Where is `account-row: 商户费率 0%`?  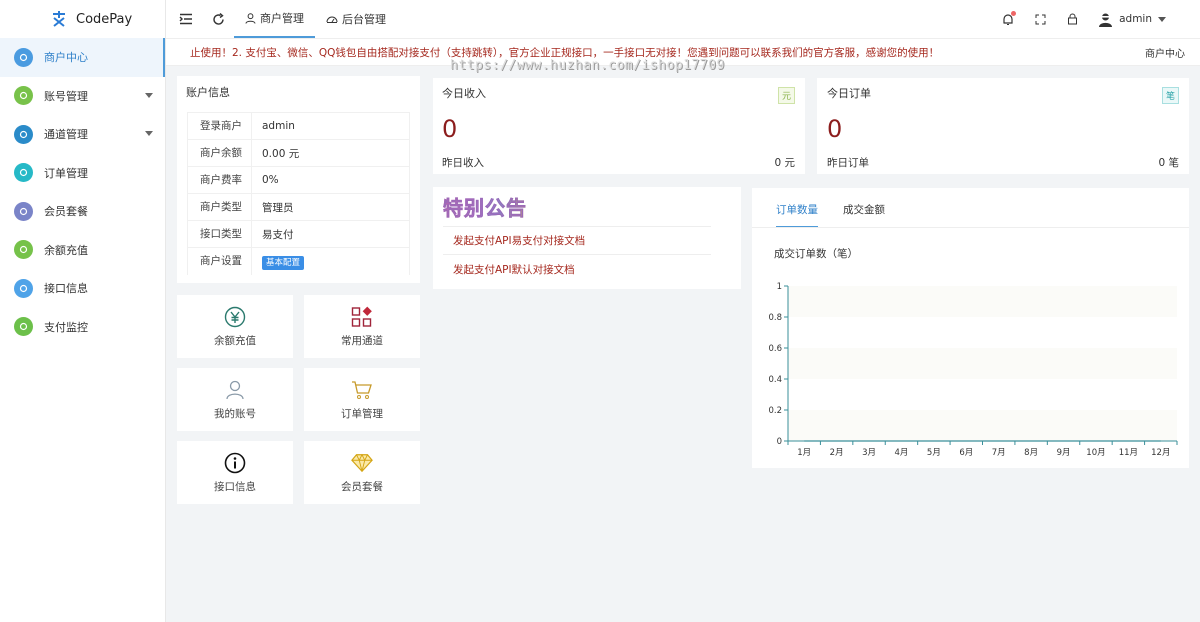 account-row: 商户费率 0% is located at coordinates (298, 180).